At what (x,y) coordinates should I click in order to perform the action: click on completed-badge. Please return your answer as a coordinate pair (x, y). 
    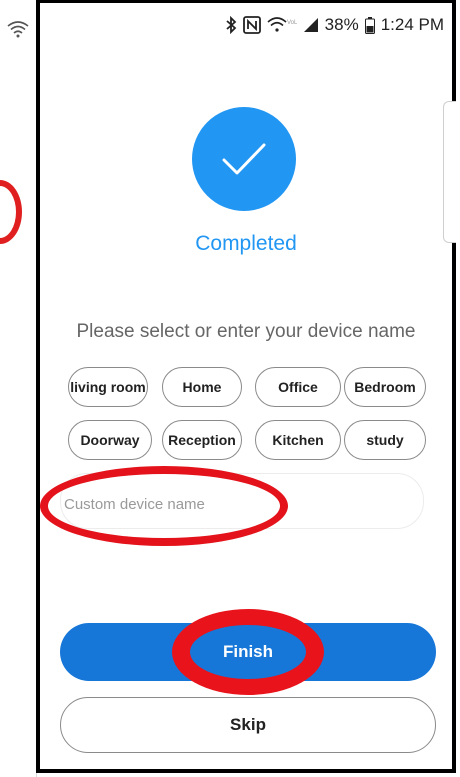
    Looking at the image, I should click on (244, 159).